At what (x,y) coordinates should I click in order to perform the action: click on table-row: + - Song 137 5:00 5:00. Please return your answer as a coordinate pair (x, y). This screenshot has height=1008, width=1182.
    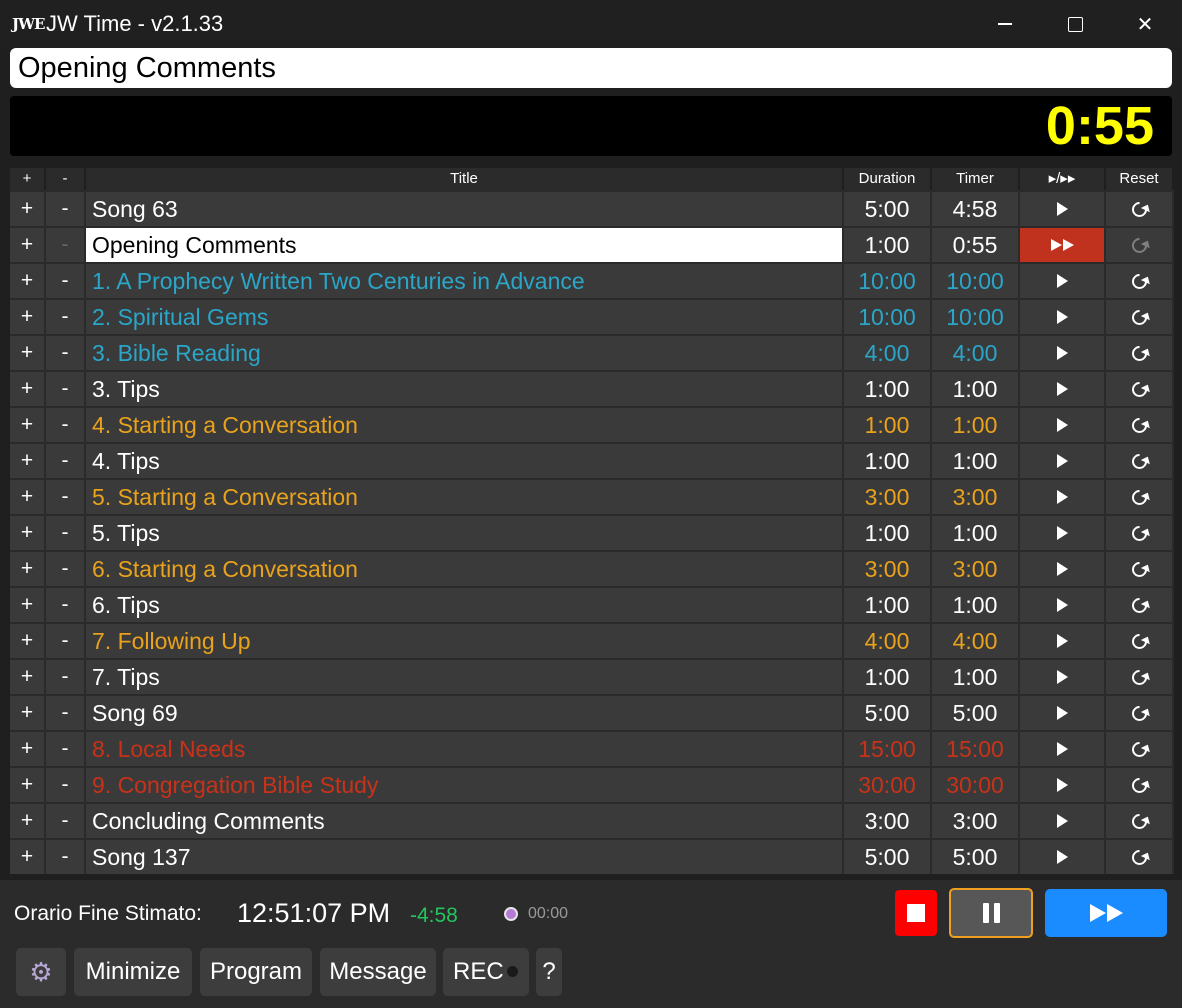
    Looking at the image, I should click on (592, 856).